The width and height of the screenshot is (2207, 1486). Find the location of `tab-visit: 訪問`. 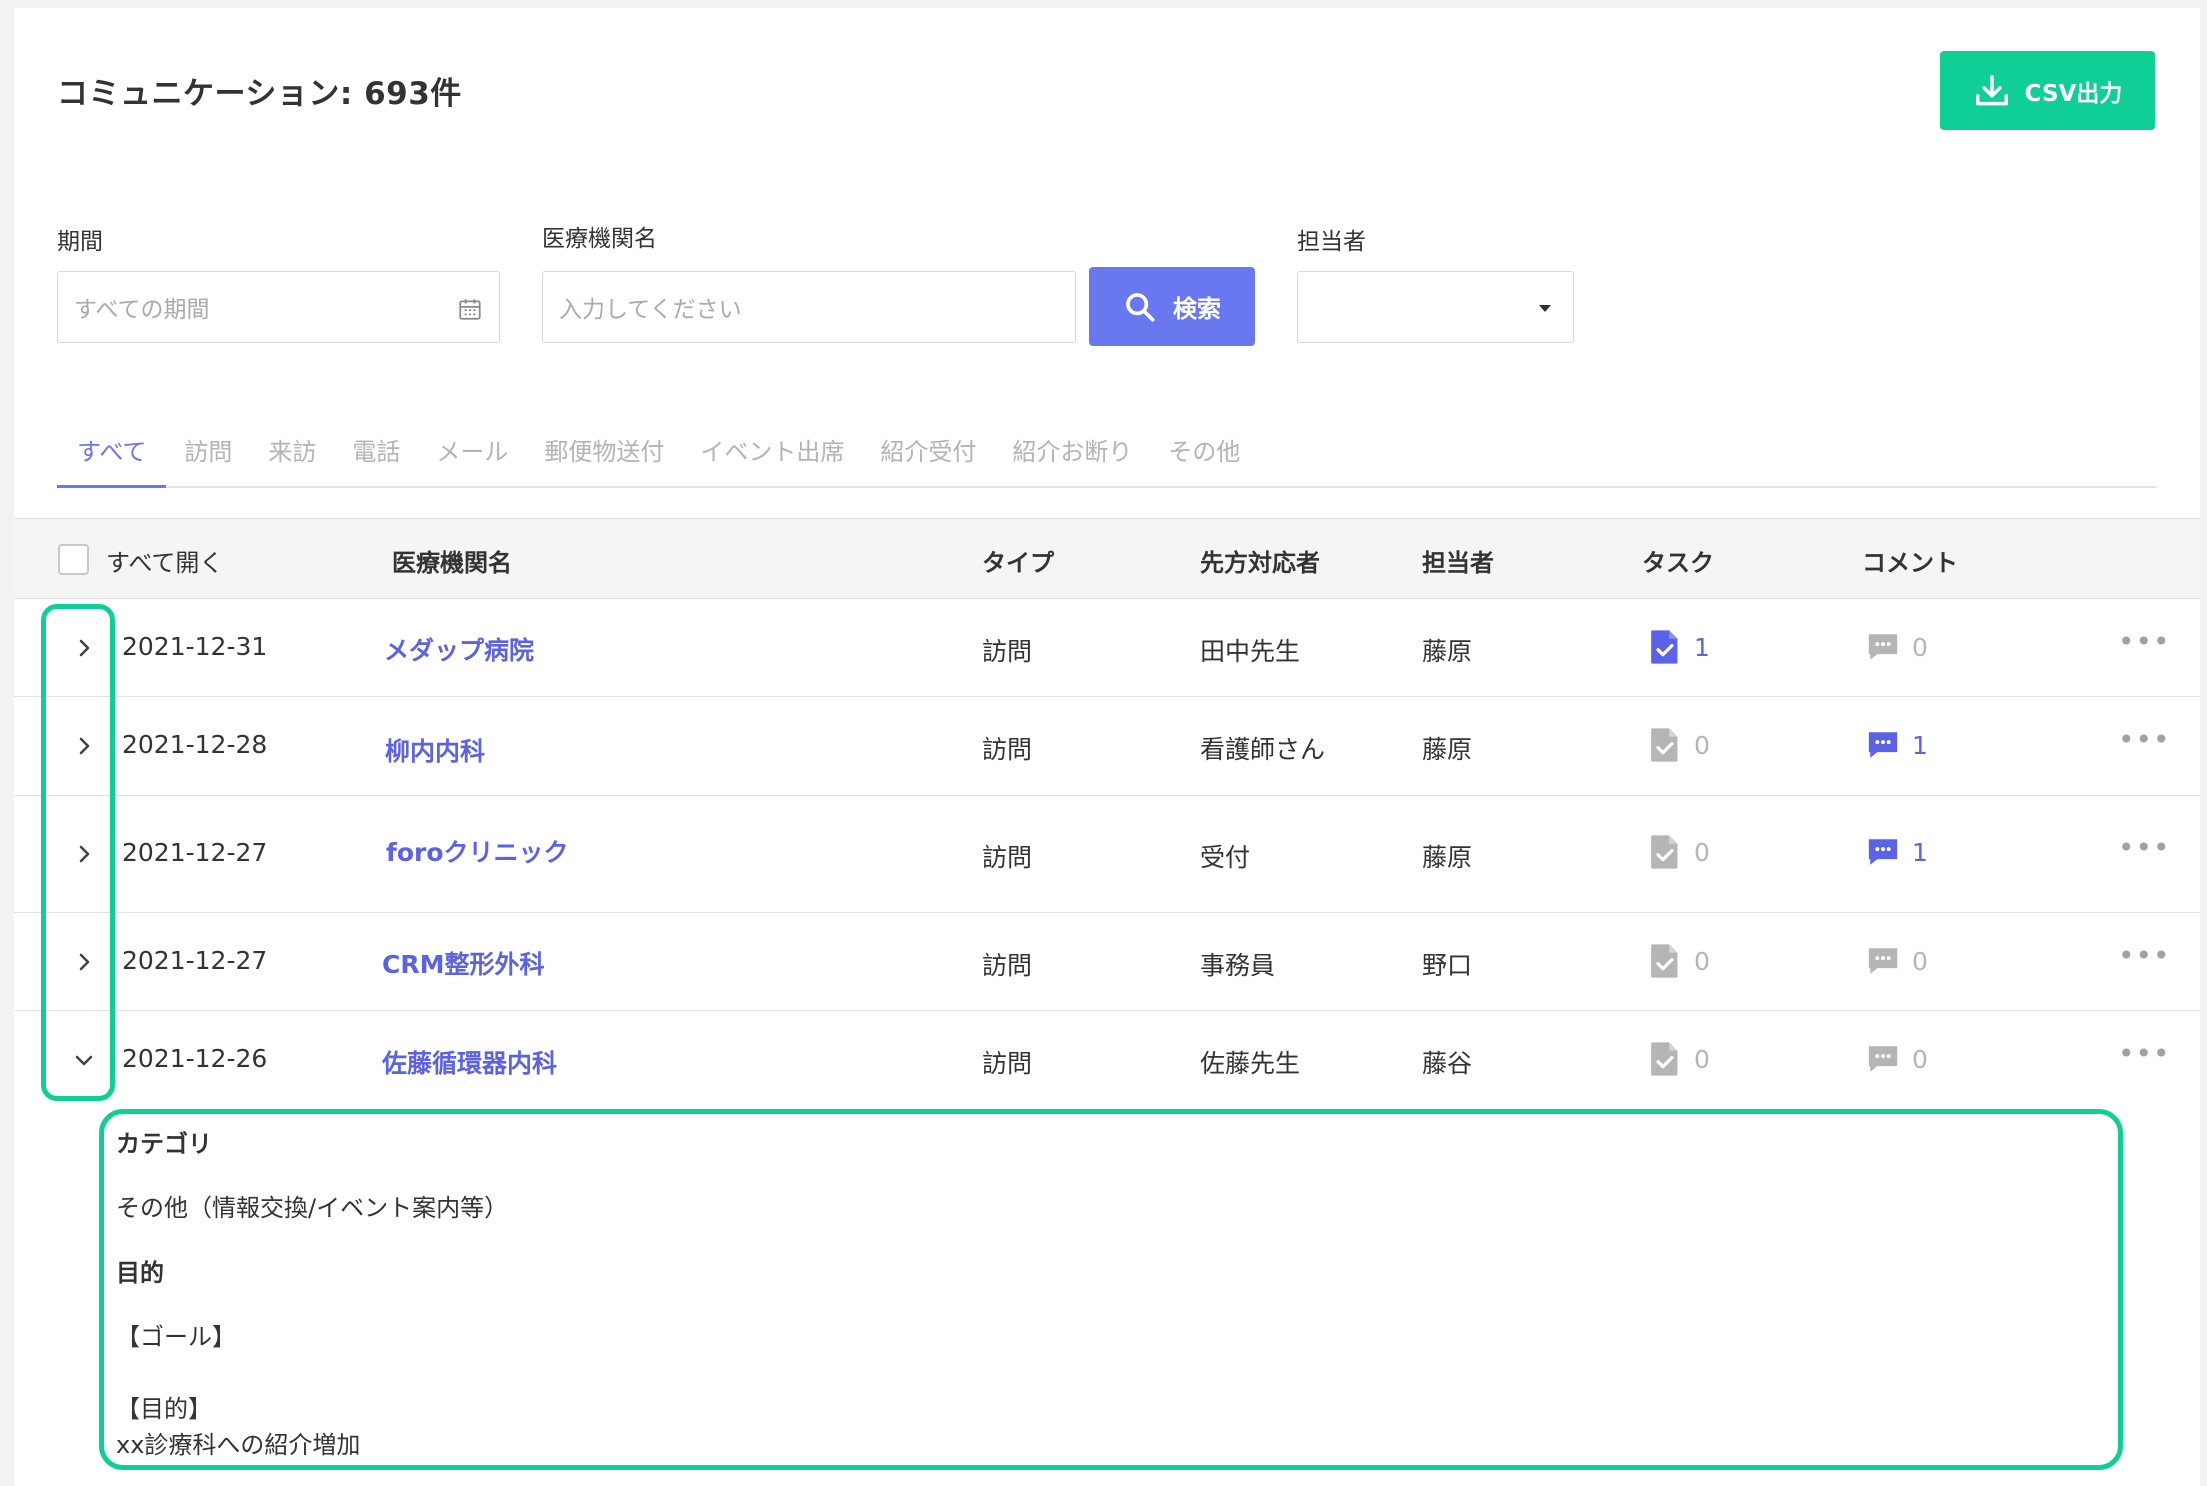

tab-visit: 訪問 is located at coordinates (208, 459).